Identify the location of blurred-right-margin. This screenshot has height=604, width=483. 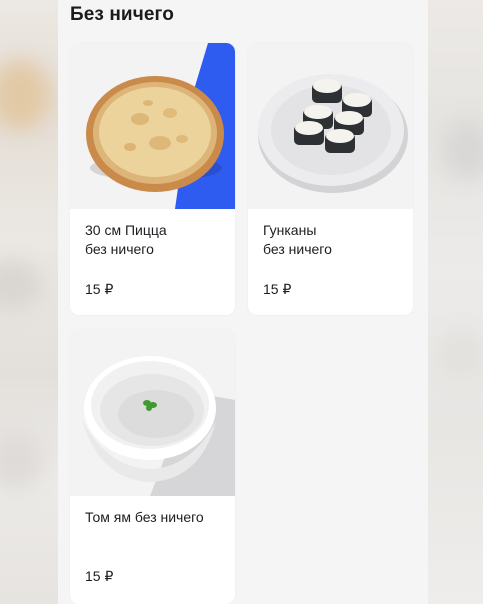
(455, 302).